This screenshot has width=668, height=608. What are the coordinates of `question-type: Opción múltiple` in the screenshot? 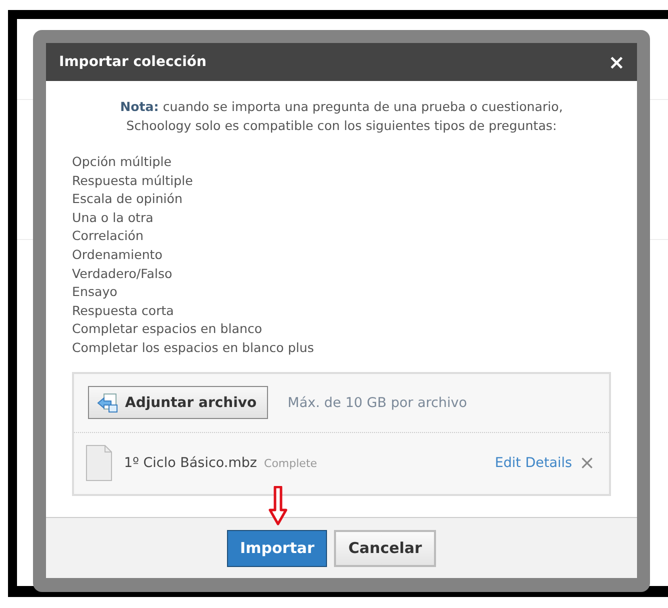 It's located at (122, 162).